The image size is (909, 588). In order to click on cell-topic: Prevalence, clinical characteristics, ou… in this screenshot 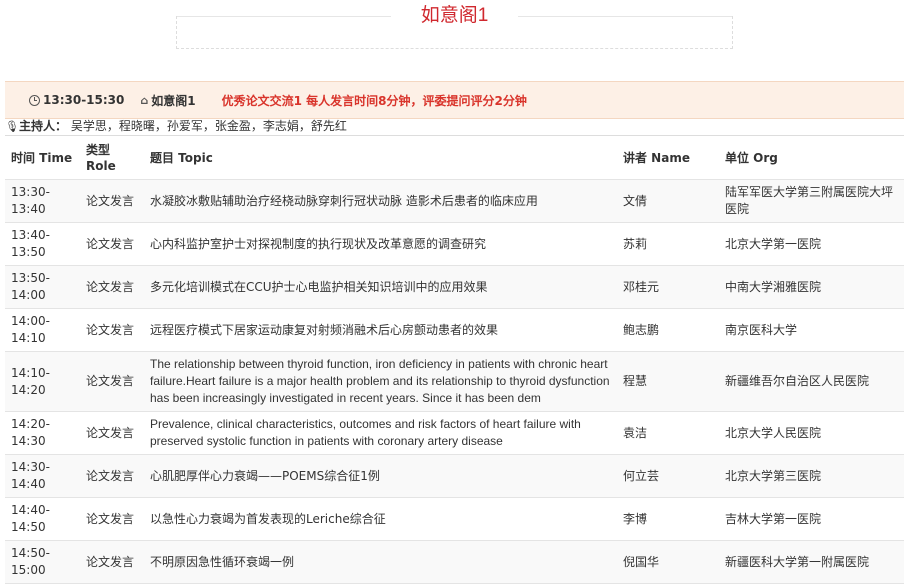, I will do `click(380, 433)`.